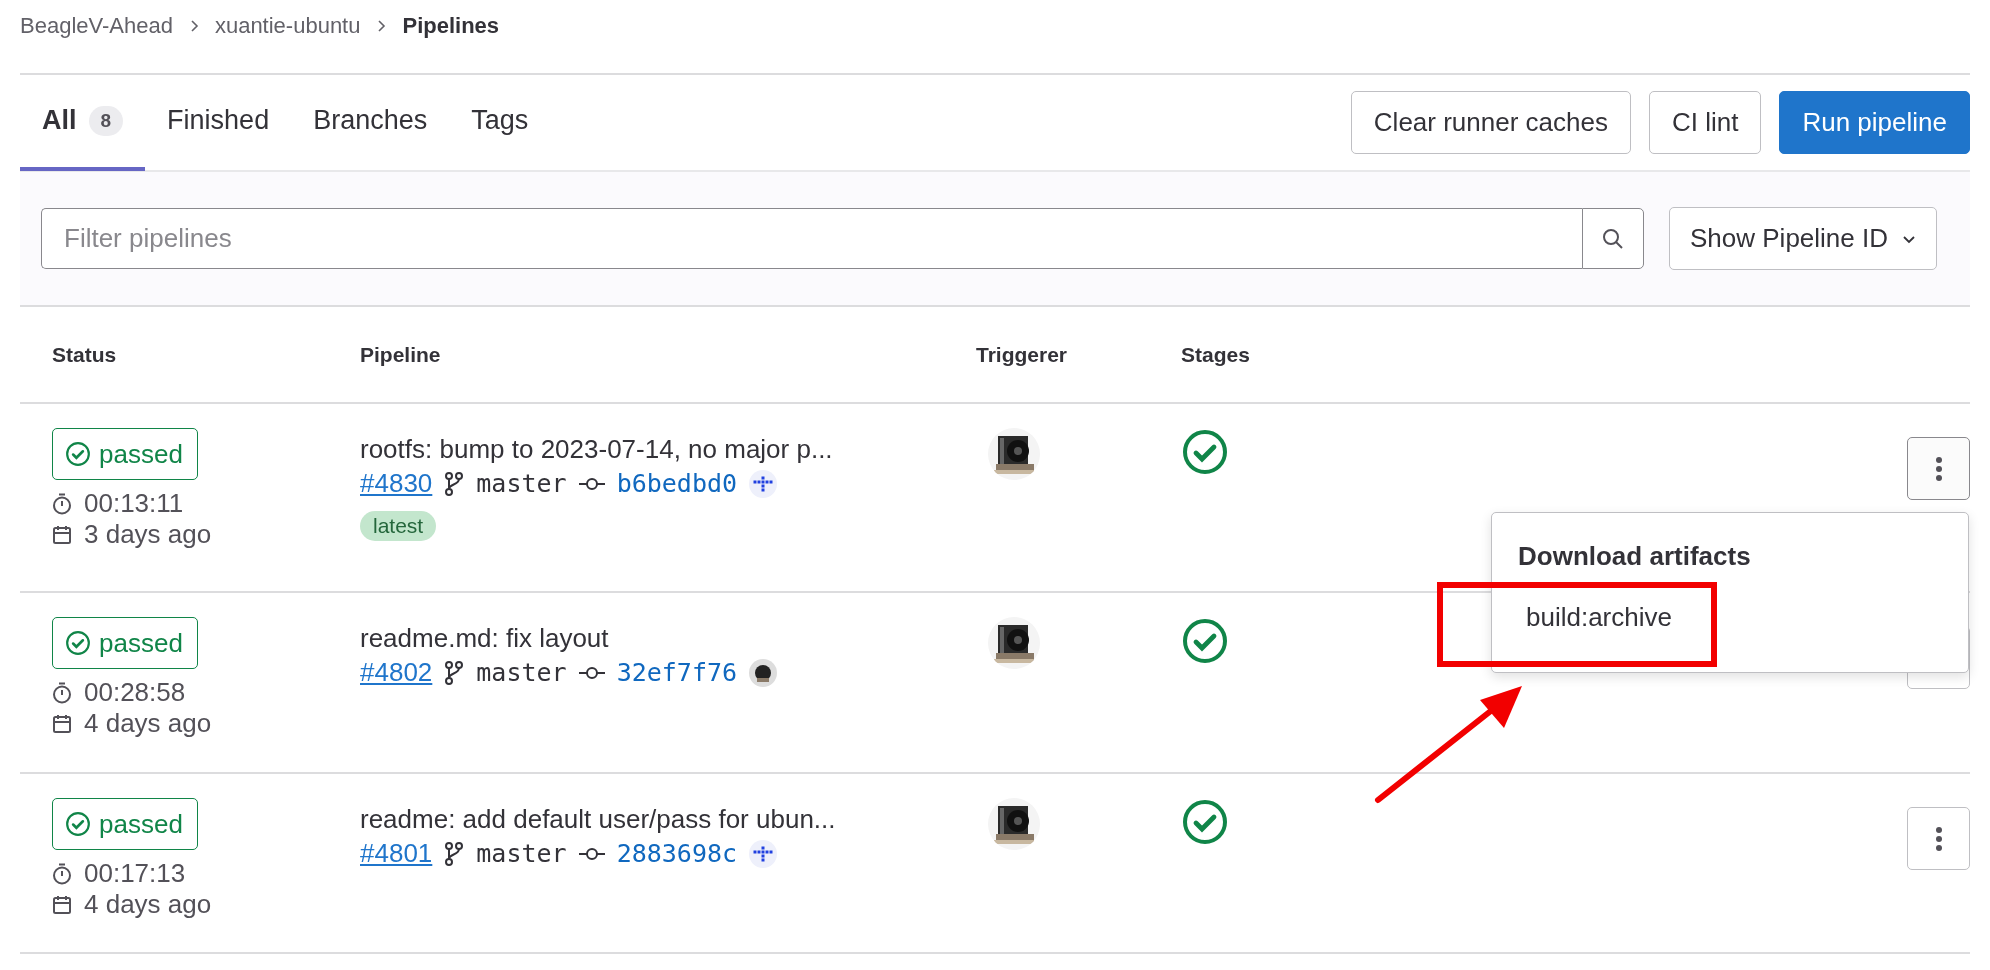  What do you see at coordinates (451, 25) in the screenshot?
I see `breadcrumb-link: Pipelines` at bounding box center [451, 25].